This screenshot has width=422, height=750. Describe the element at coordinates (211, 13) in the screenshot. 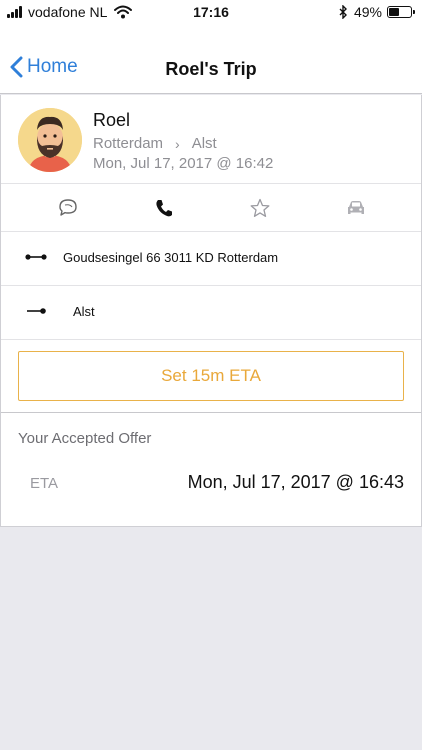

I see `status-bar: vodafone NL 17:16 49%` at that location.